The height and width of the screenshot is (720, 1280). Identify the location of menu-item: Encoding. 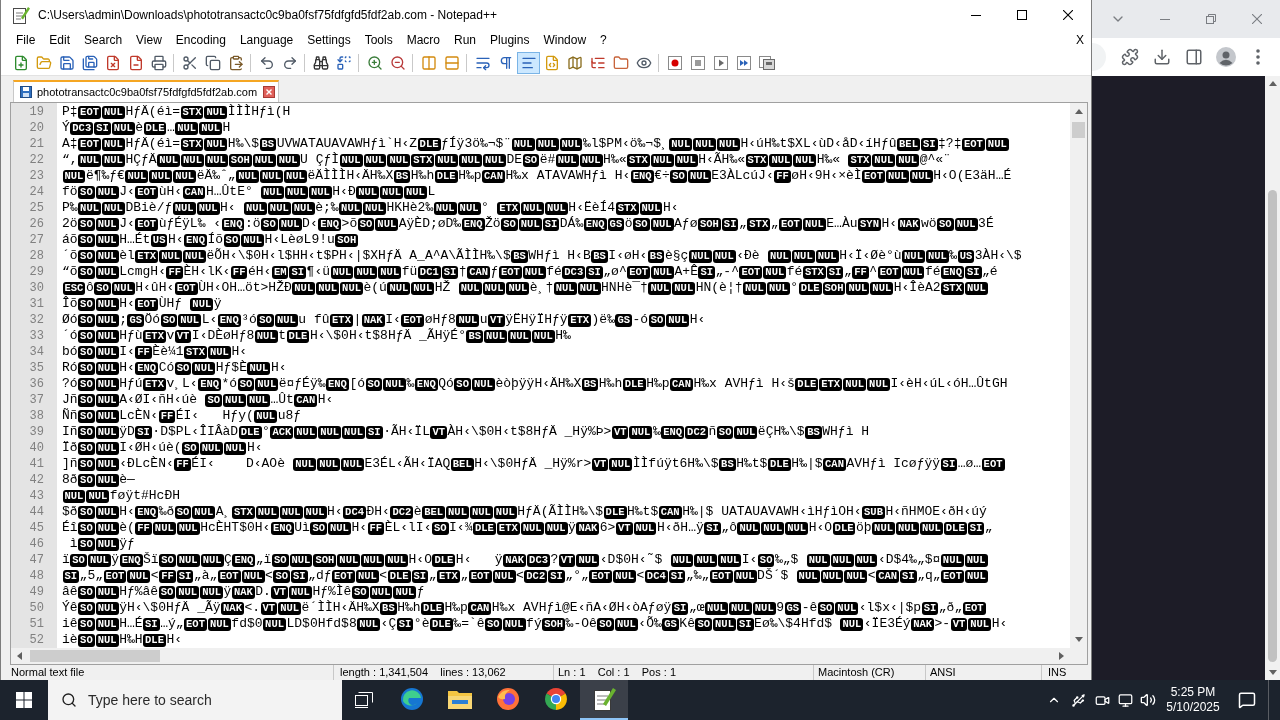
(200, 40).